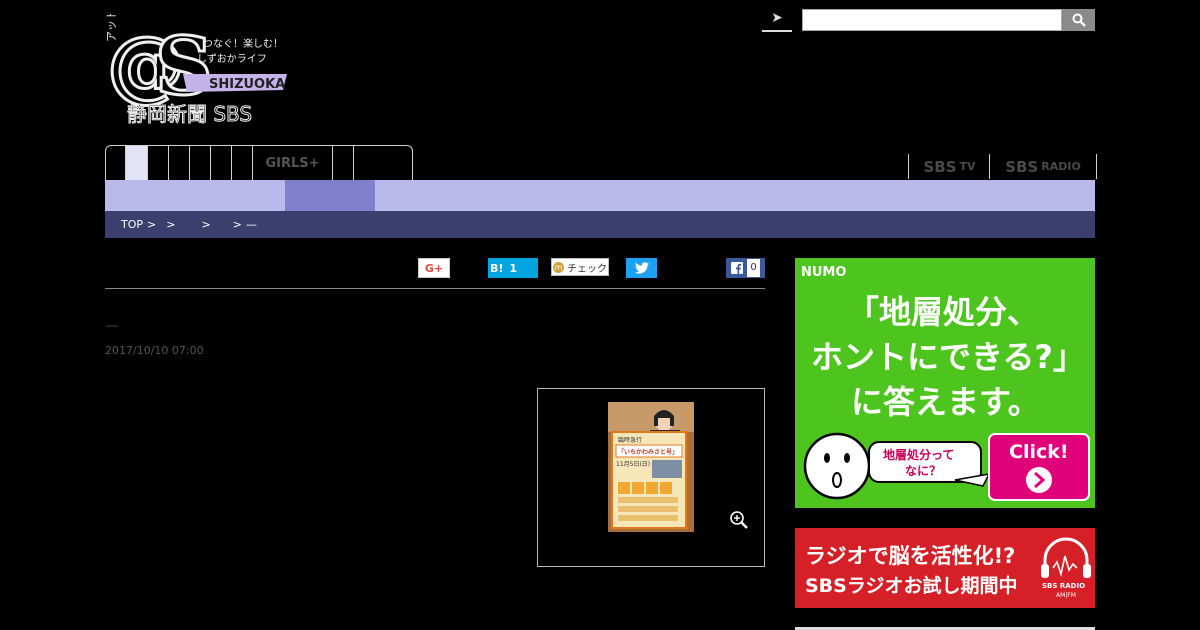  I want to click on sbs-radio-link: SBS RADIO, so click(1043, 166).